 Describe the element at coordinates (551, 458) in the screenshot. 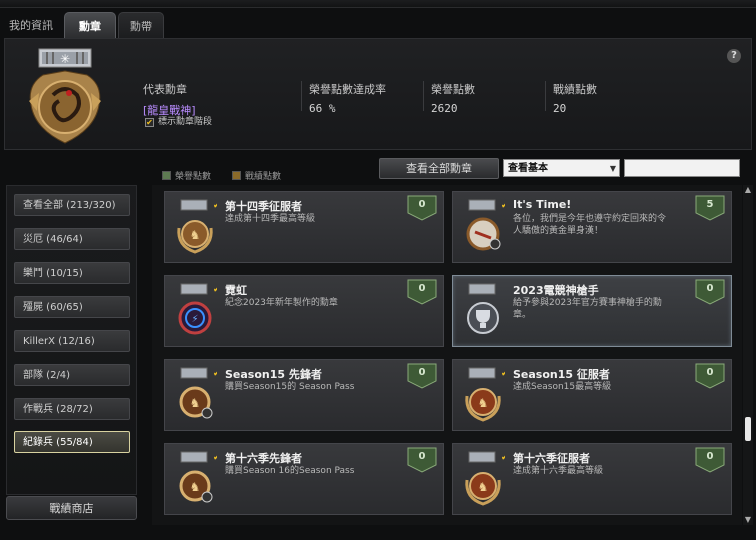

I see `medal-title: 第十六季征服者` at that location.